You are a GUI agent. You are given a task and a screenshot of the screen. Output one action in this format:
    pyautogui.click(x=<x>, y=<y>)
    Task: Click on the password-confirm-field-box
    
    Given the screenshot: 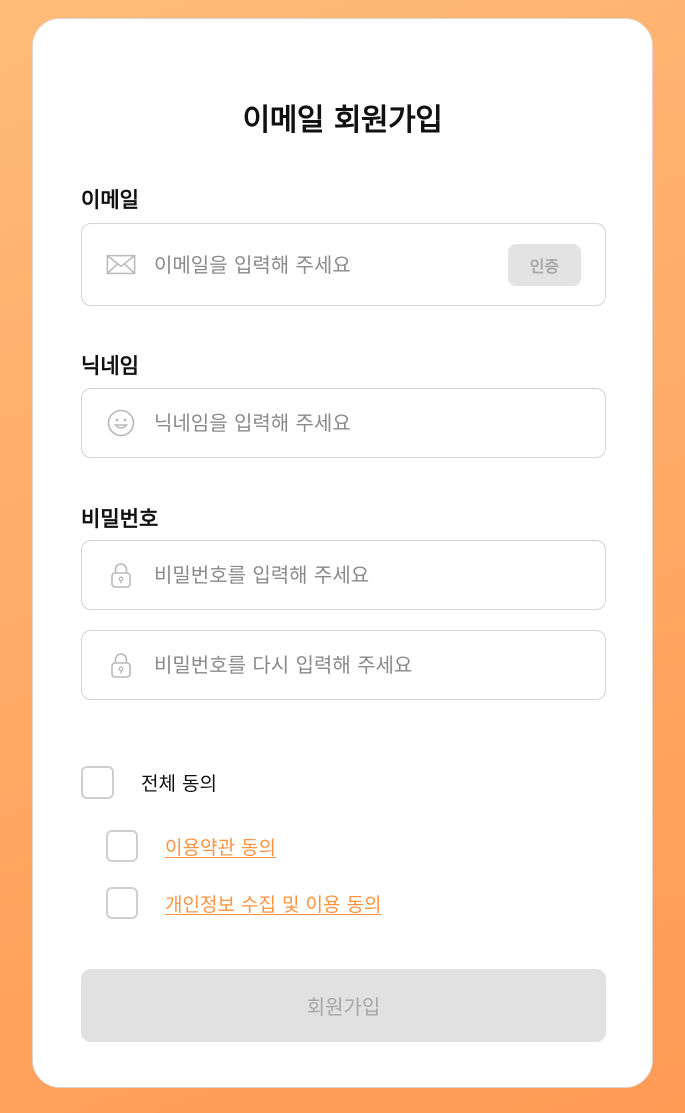 What is the action you would take?
    pyautogui.click(x=343, y=665)
    